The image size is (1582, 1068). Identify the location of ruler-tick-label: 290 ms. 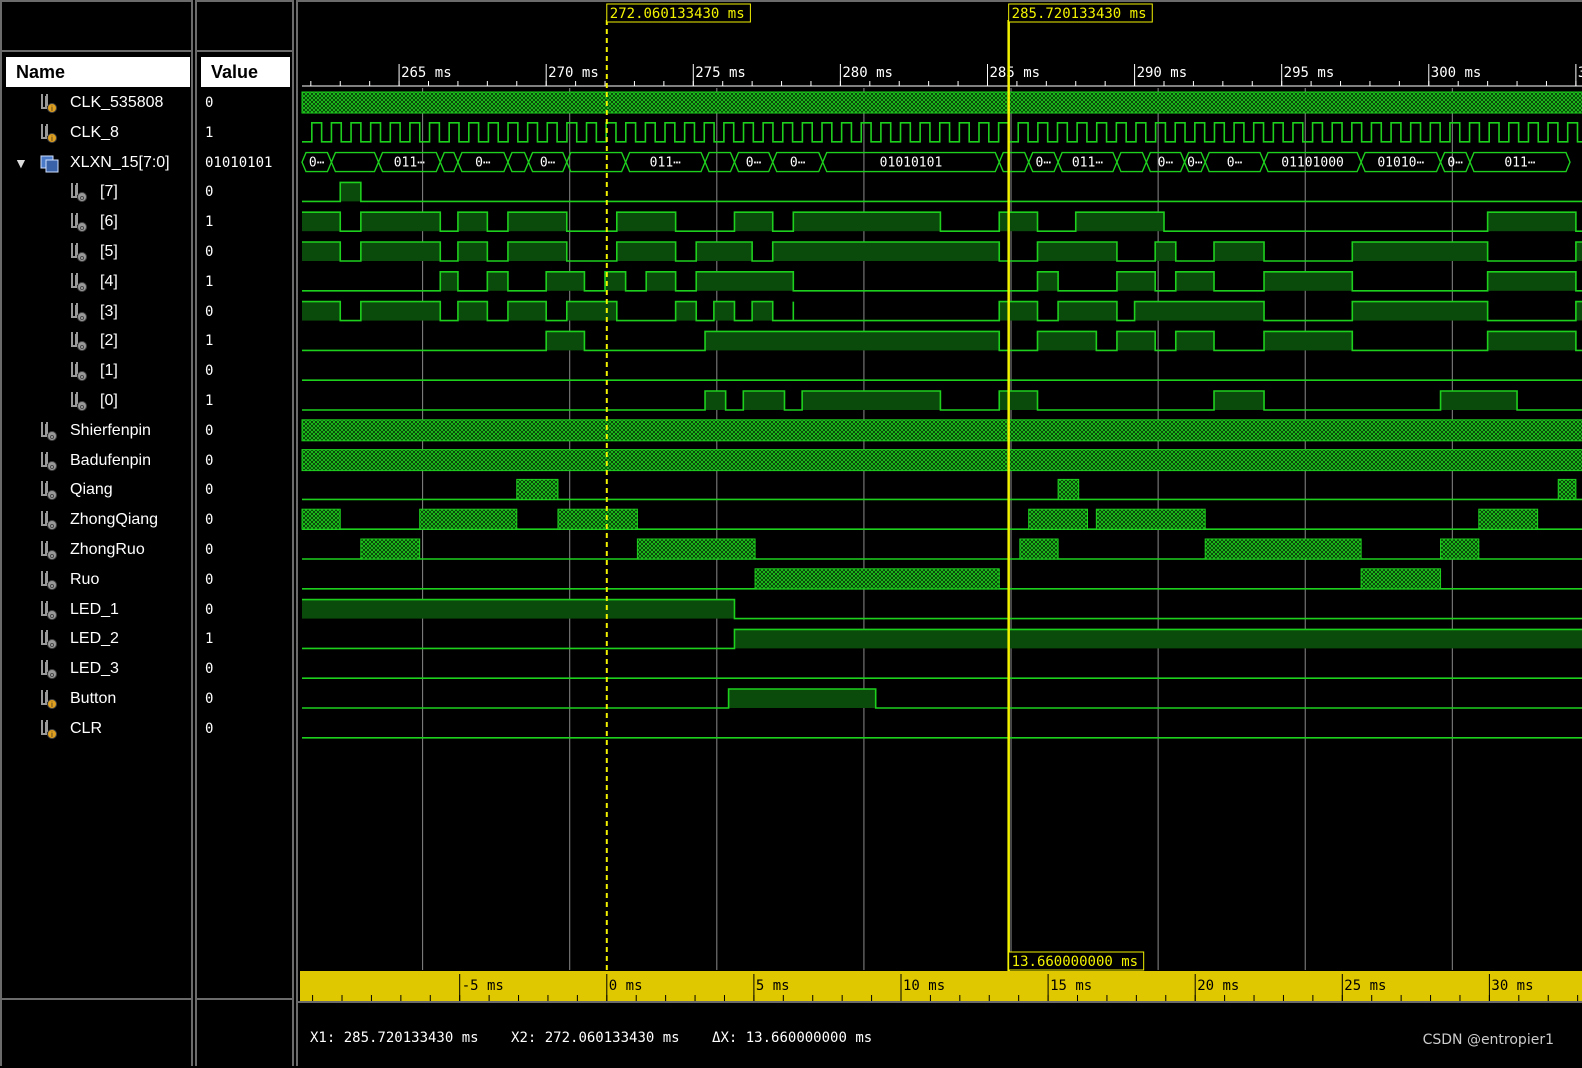
(1162, 73).